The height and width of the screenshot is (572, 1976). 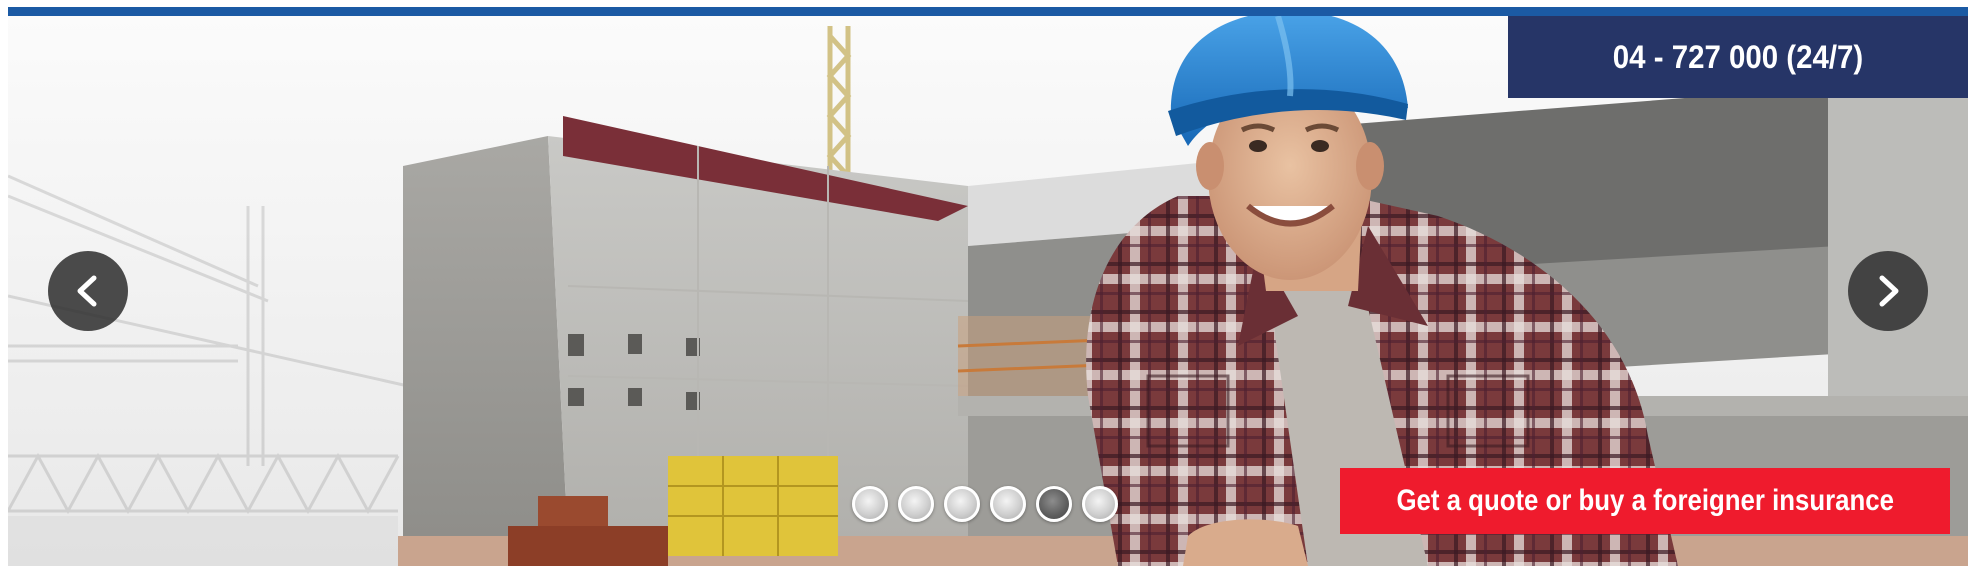 I want to click on get-quote-label: Get a quote or buy a foreigner insurance, so click(x=1645, y=500).